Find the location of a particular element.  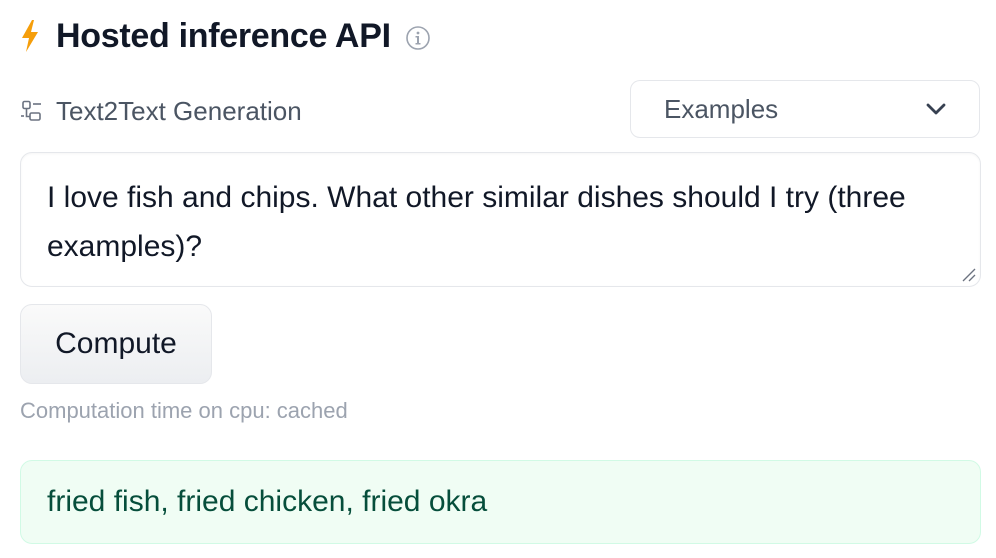

task-icon is located at coordinates (31, 110).